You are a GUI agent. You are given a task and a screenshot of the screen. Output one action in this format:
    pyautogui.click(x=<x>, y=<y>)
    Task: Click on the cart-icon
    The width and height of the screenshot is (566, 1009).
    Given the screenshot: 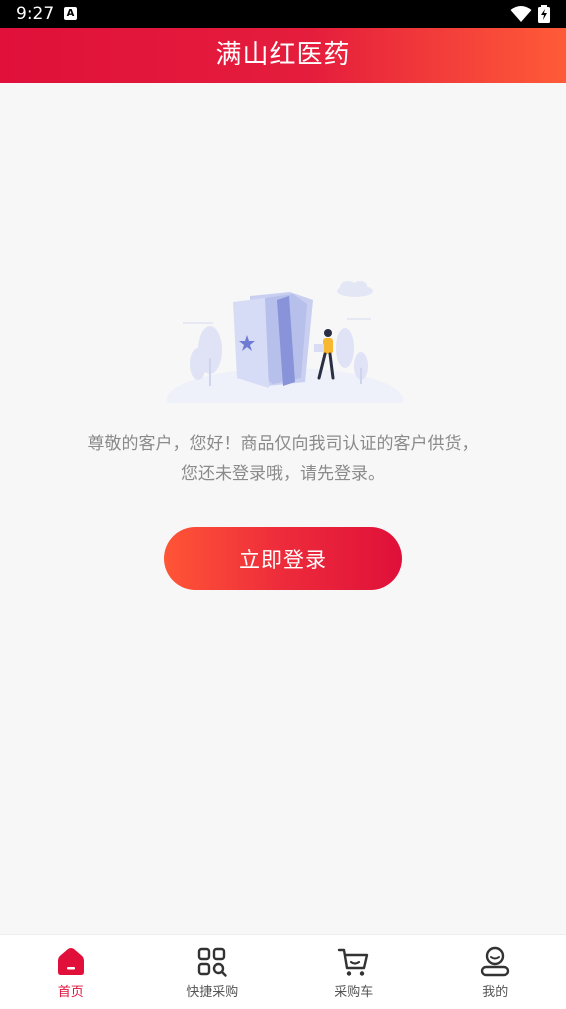 What is the action you would take?
    pyautogui.click(x=354, y=962)
    